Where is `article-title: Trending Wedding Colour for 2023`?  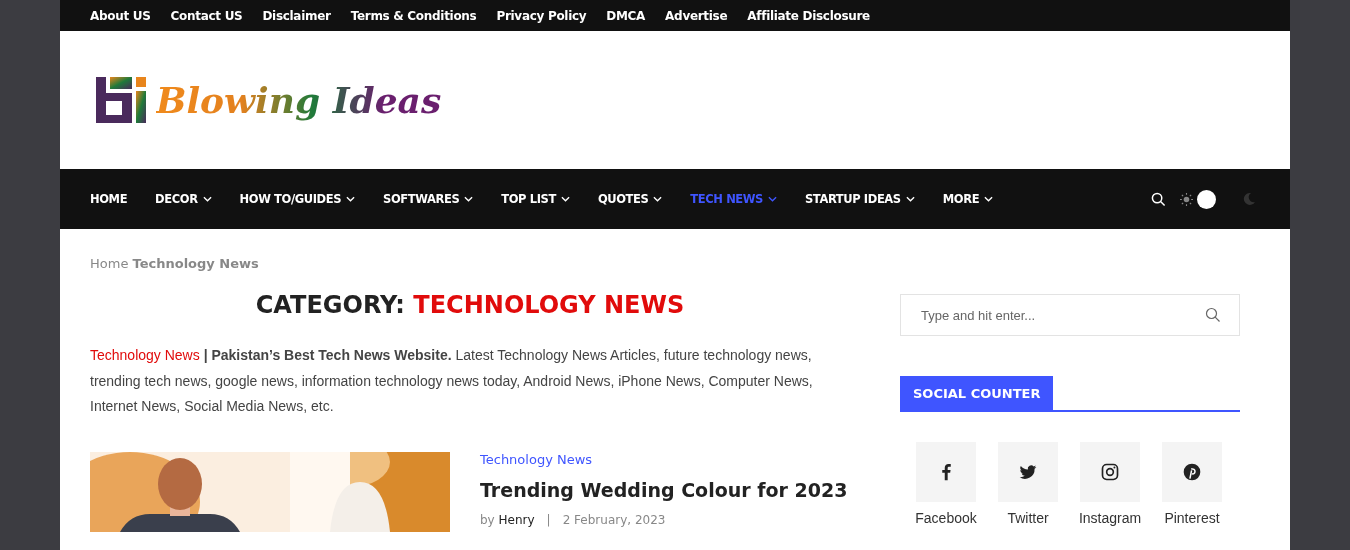 article-title: Trending Wedding Colour for 2023 is located at coordinates (664, 489).